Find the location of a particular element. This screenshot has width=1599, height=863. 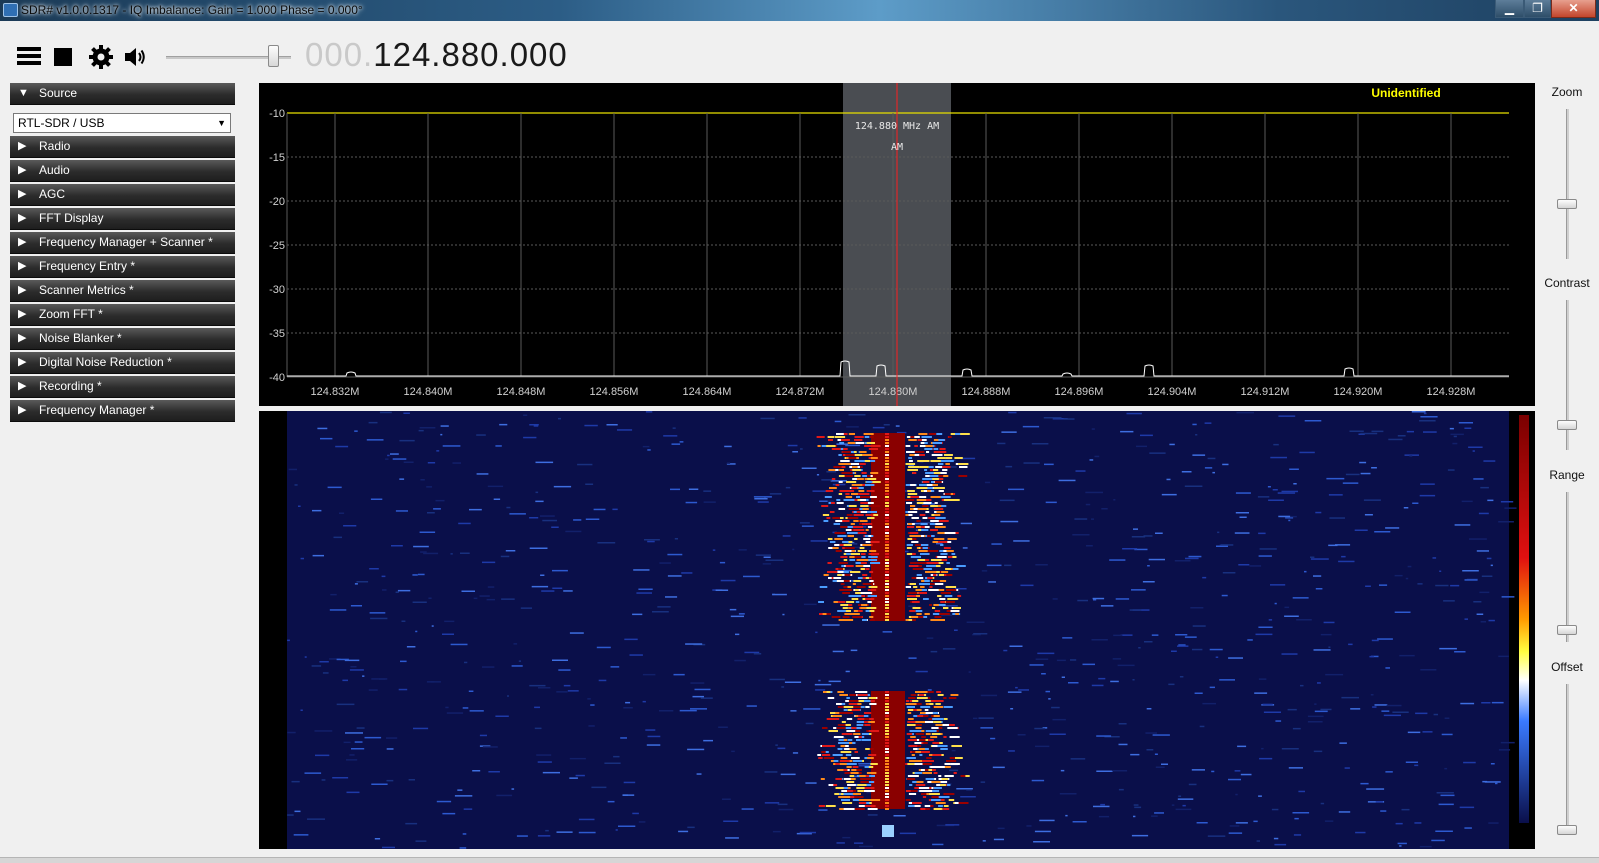

range-slider-thumb is located at coordinates (1567, 630).